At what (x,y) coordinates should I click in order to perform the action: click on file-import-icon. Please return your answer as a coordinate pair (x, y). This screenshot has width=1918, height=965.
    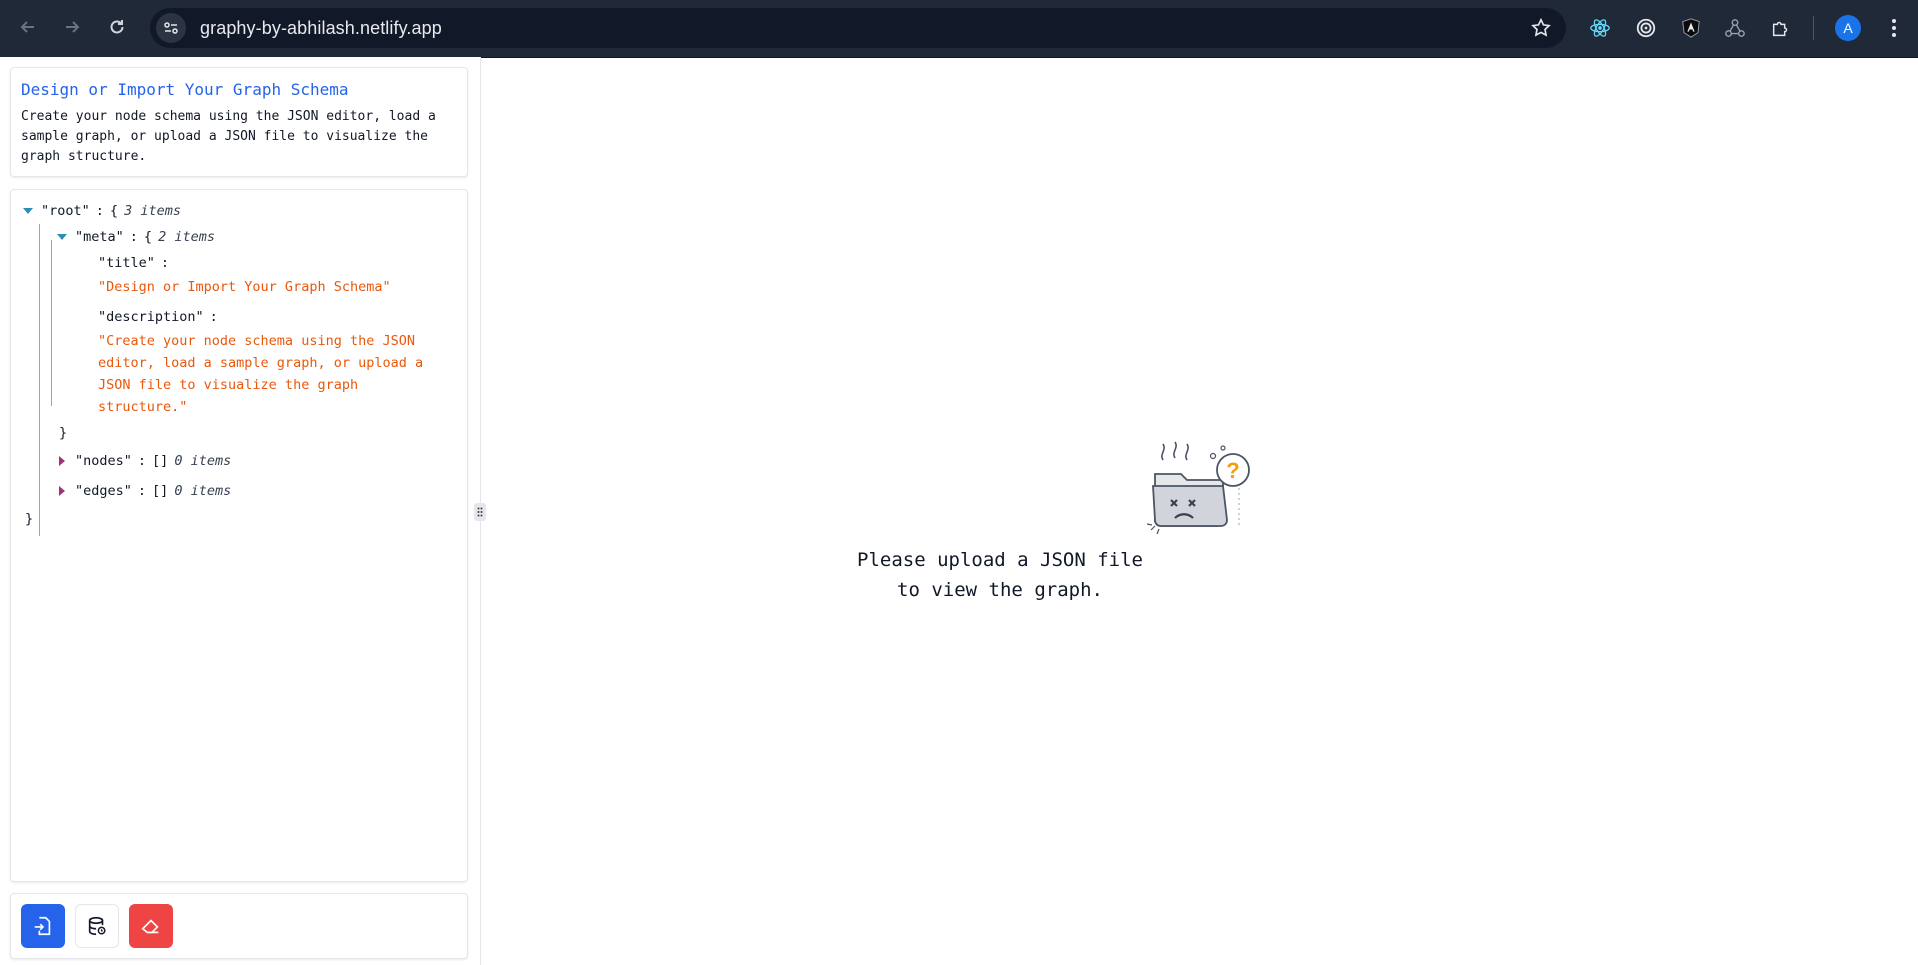
    Looking at the image, I should click on (42, 926).